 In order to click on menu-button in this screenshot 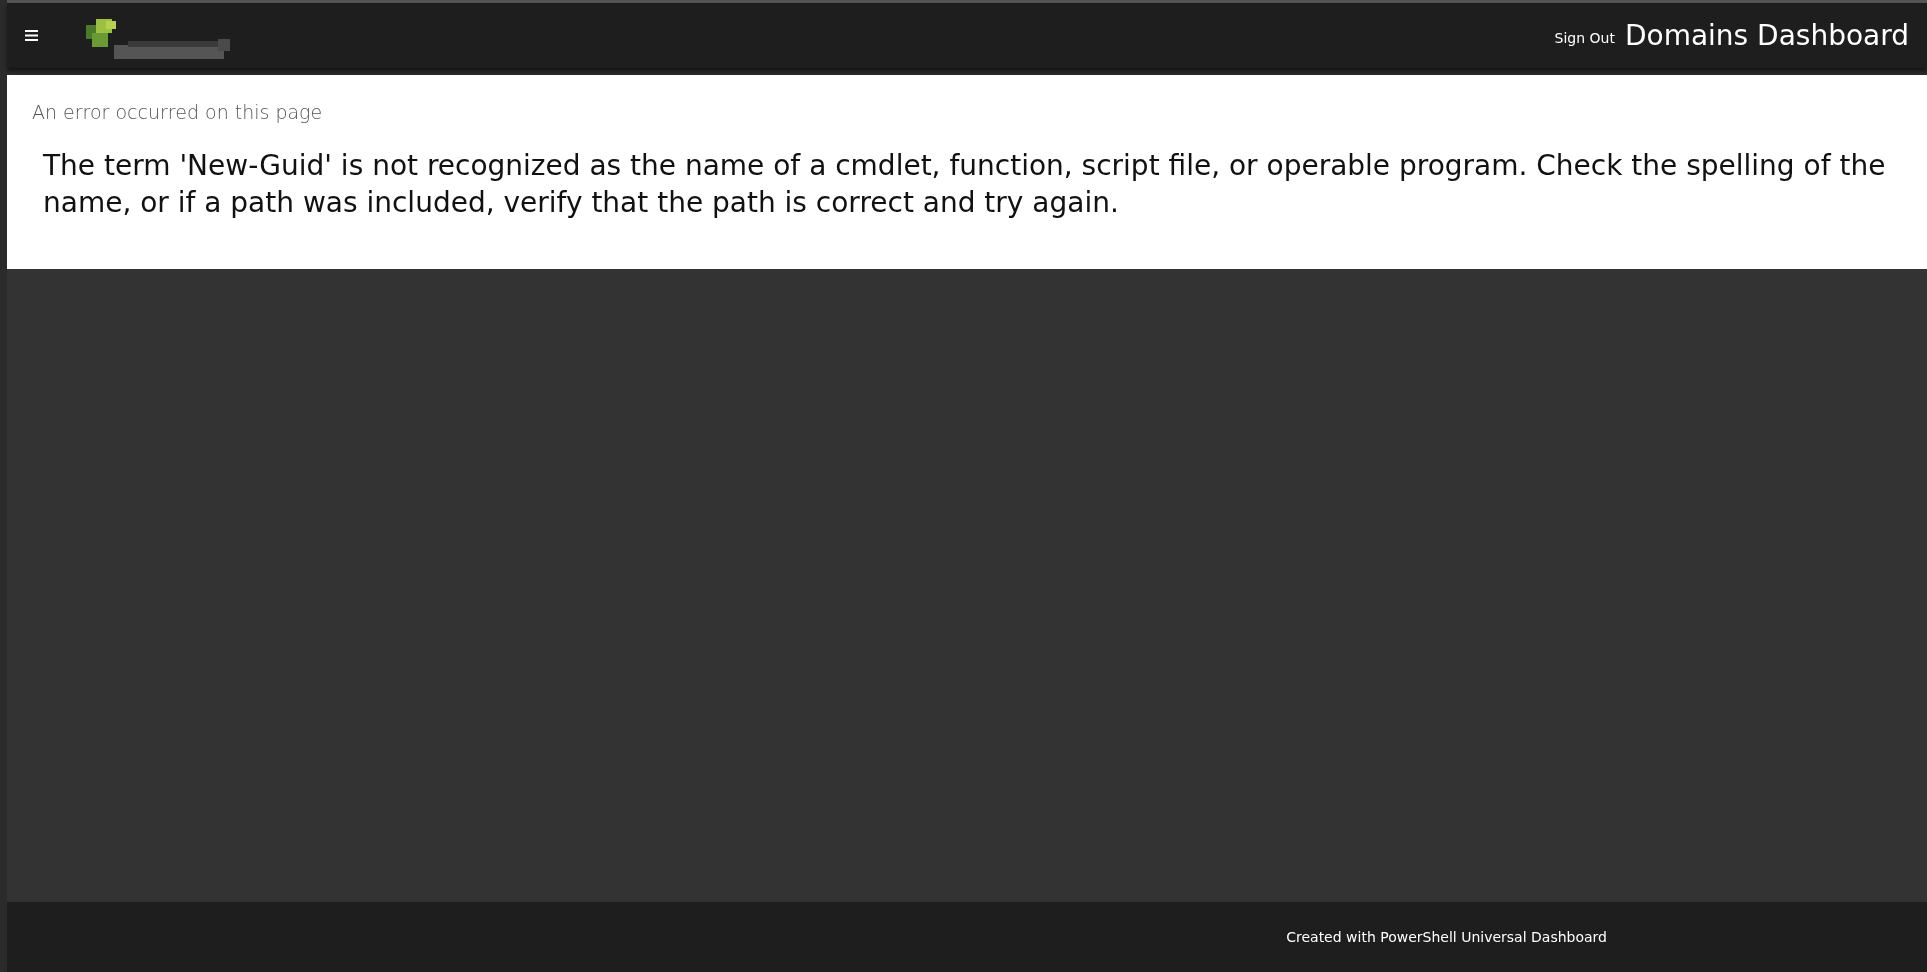, I will do `click(31, 35)`.